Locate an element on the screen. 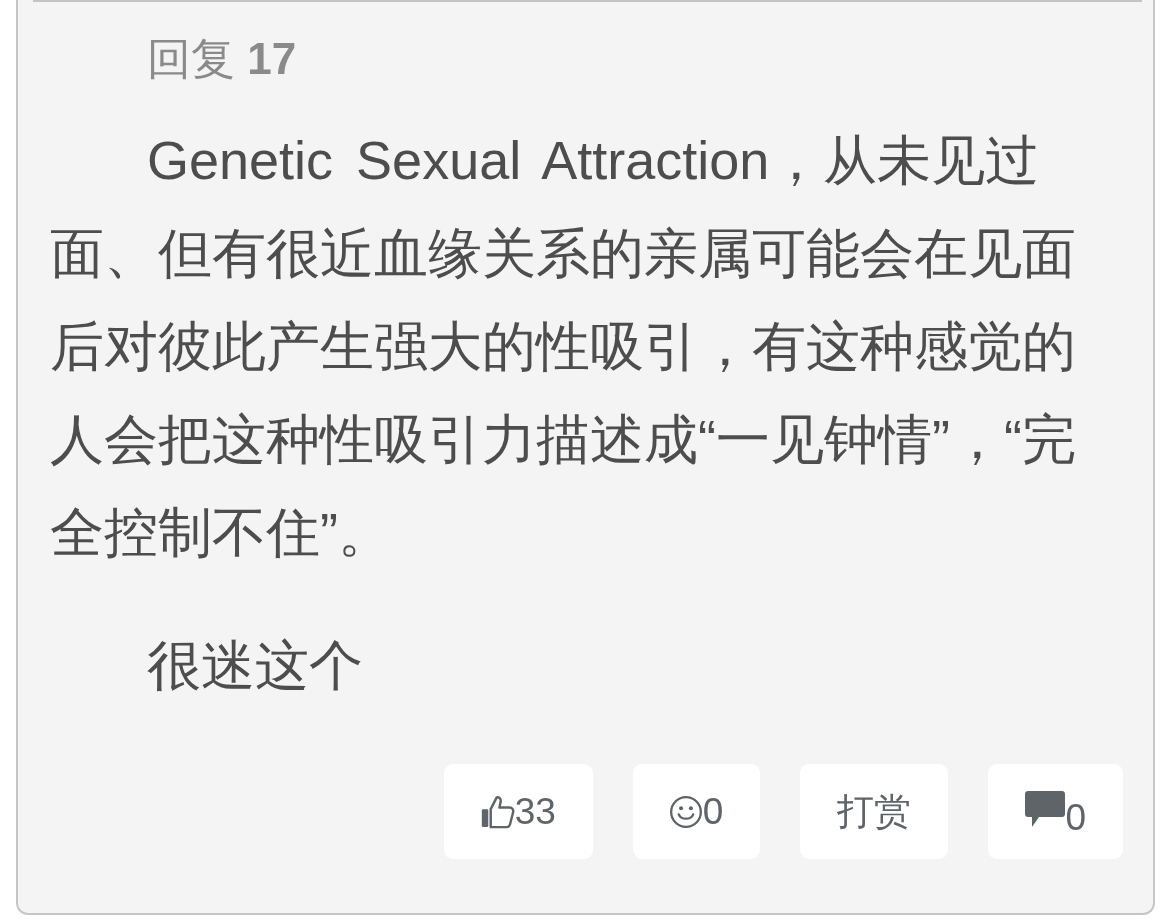 The image size is (1170, 922). reply-number: 回复 17 is located at coordinates (222, 59).